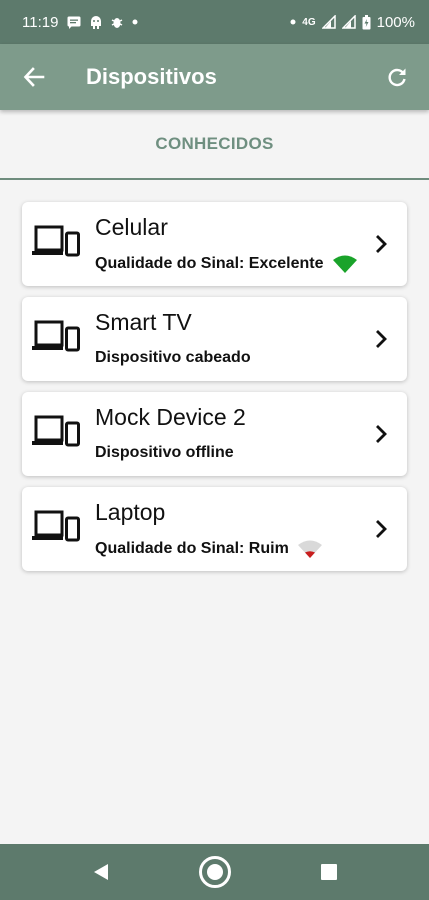  What do you see at coordinates (309, 22) in the screenshot?
I see `network-type: 4G` at bounding box center [309, 22].